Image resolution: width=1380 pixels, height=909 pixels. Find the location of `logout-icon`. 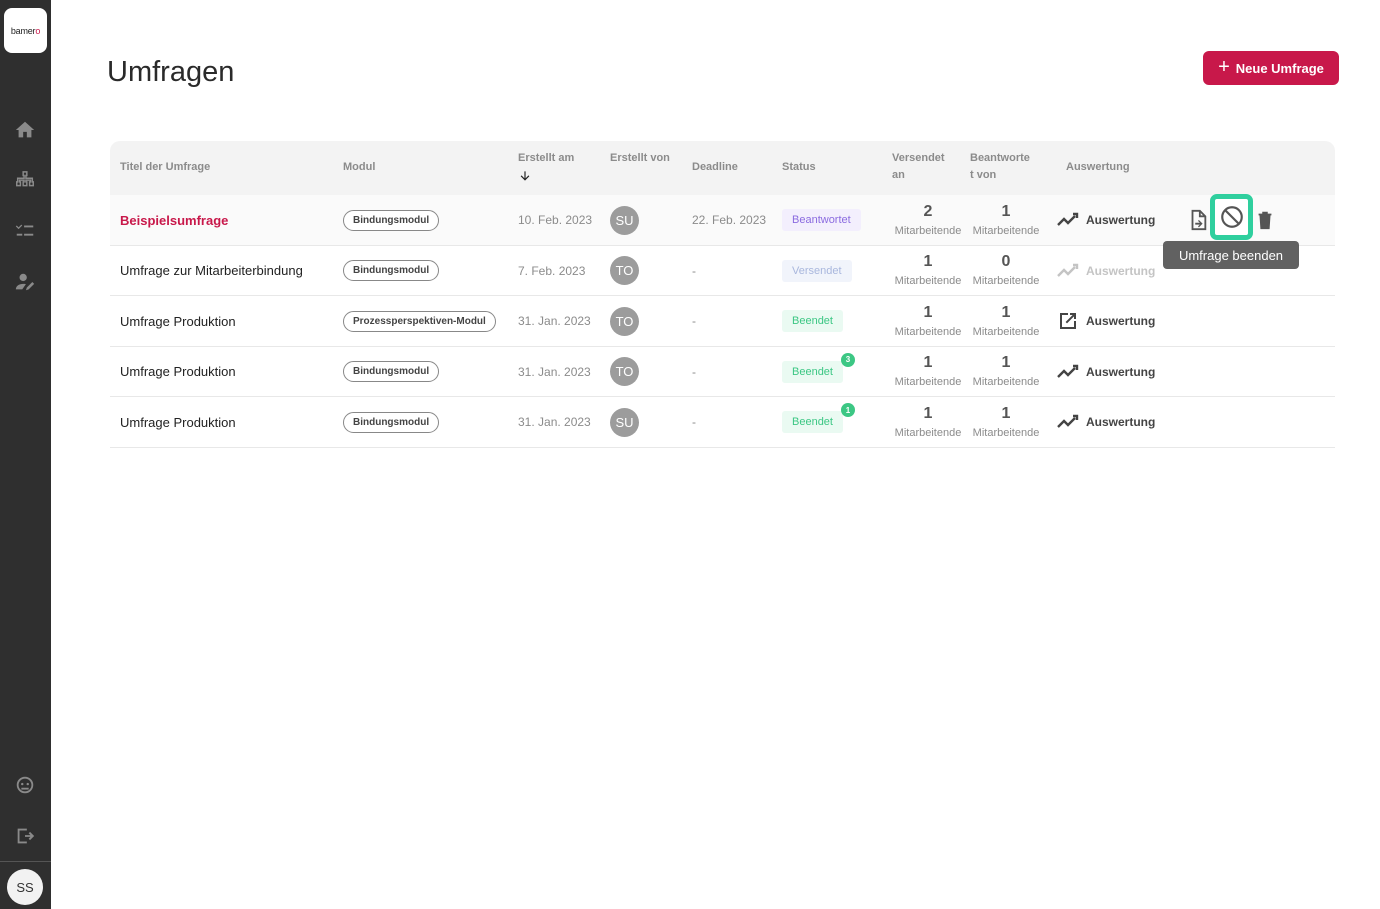

logout-icon is located at coordinates (25, 836).